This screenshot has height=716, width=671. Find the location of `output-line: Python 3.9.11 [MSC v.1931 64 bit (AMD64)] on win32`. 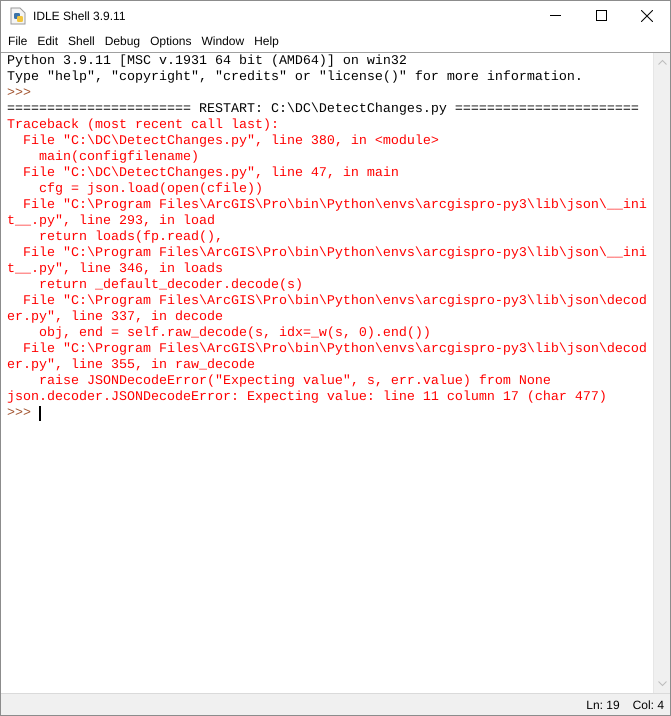

output-line: Python 3.9.11 [MSC v.1931 64 bit (AMD64)] on win32 is located at coordinates (207, 62).